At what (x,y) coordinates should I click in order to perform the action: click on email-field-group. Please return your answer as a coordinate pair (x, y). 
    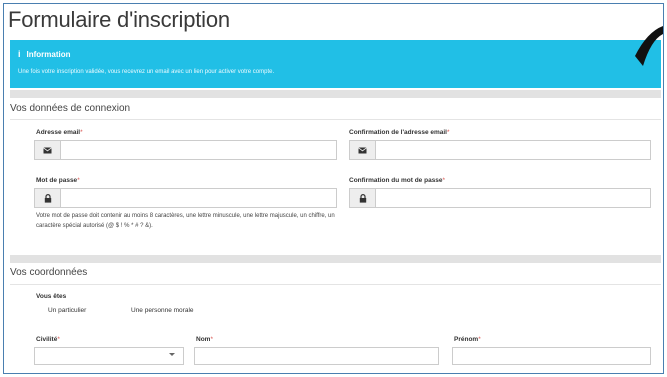
    Looking at the image, I should click on (185, 150).